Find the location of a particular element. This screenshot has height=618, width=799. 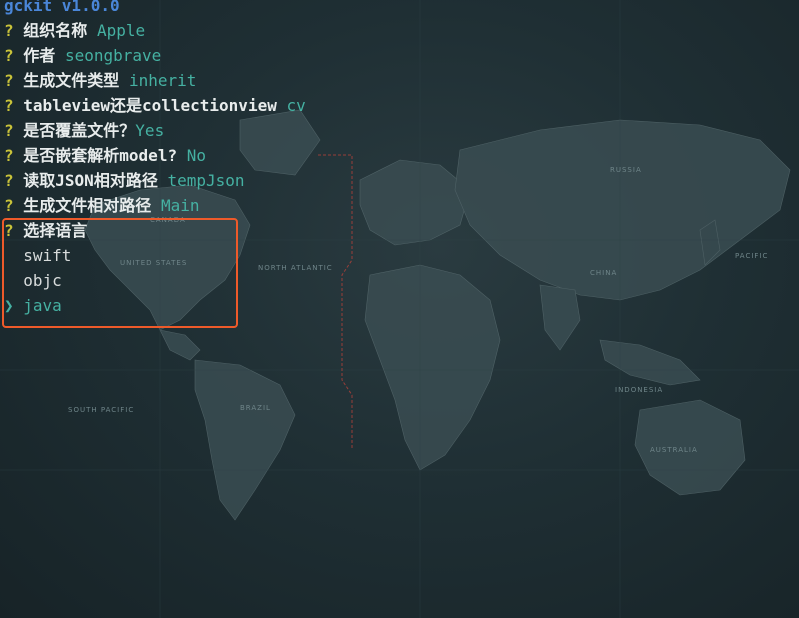

prompt-answer: tempJson is located at coordinates (206, 180).